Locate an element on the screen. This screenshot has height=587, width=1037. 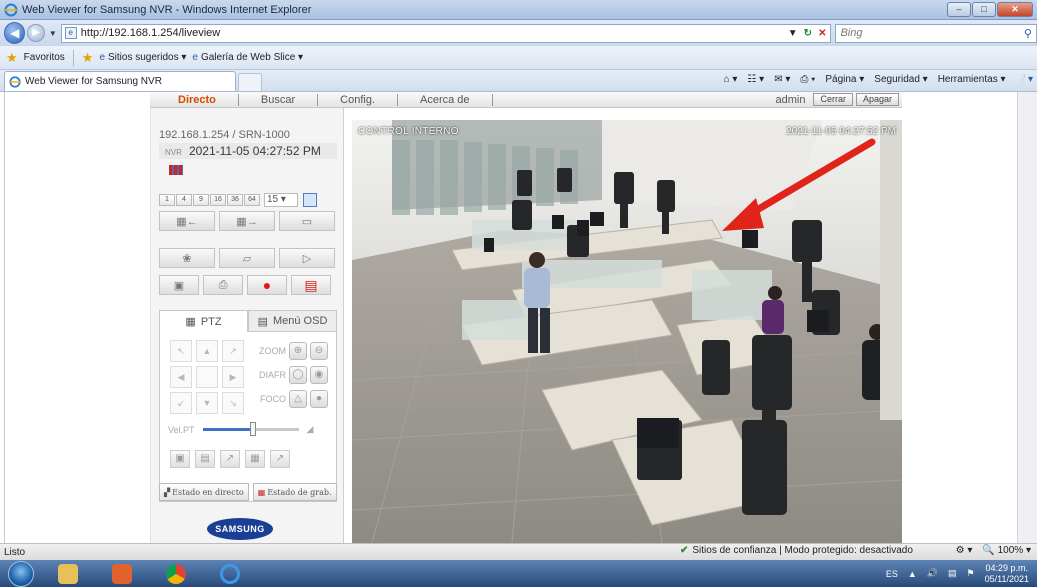
ptz-speed-control: Vel.PT ◢ is located at coordinates (240, 429).